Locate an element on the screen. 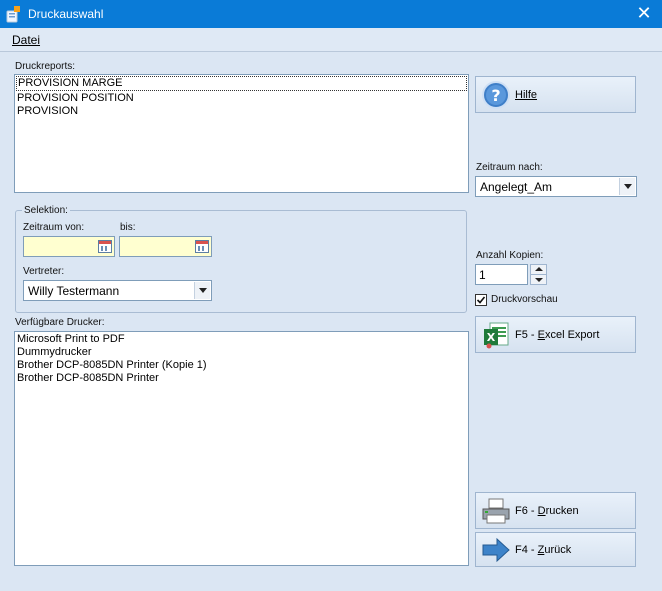 The image size is (662, 591). list-item: Microsoft Print to PDF is located at coordinates (241, 339).